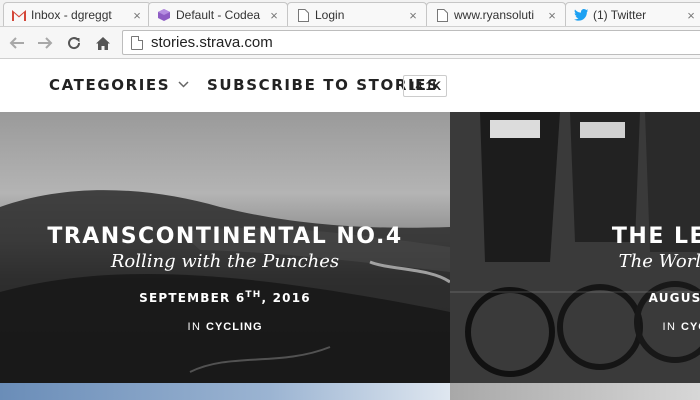 The width and height of the screenshot is (700, 400). Describe the element at coordinates (183, 85) in the screenshot. I see `chevron-down-icon` at that location.